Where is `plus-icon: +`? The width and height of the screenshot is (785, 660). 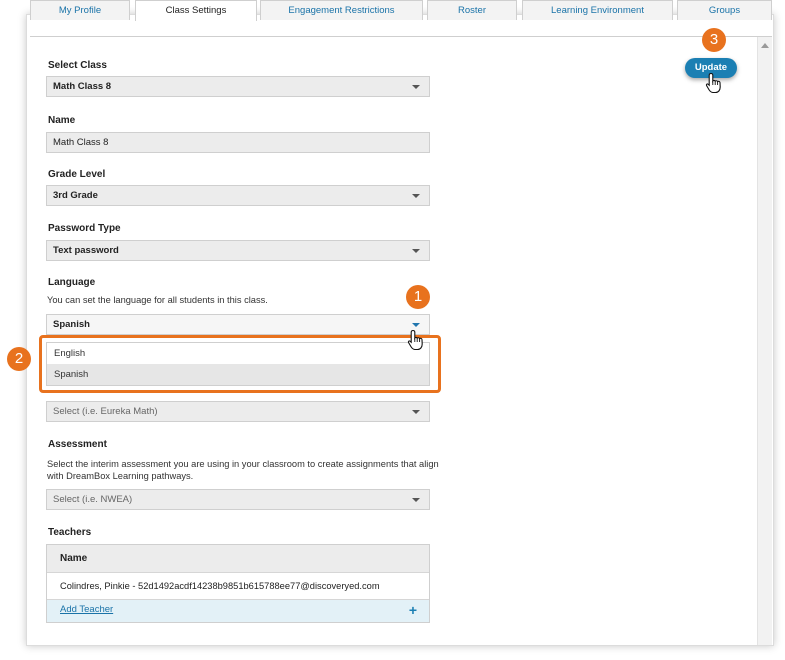
plus-icon: + is located at coordinates (413, 610).